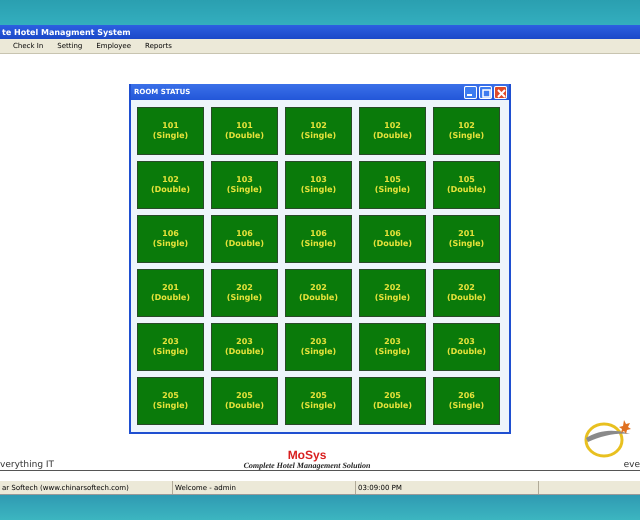 This screenshot has height=520, width=640. I want to click on logo-text: MoSys, so click(307, 455).